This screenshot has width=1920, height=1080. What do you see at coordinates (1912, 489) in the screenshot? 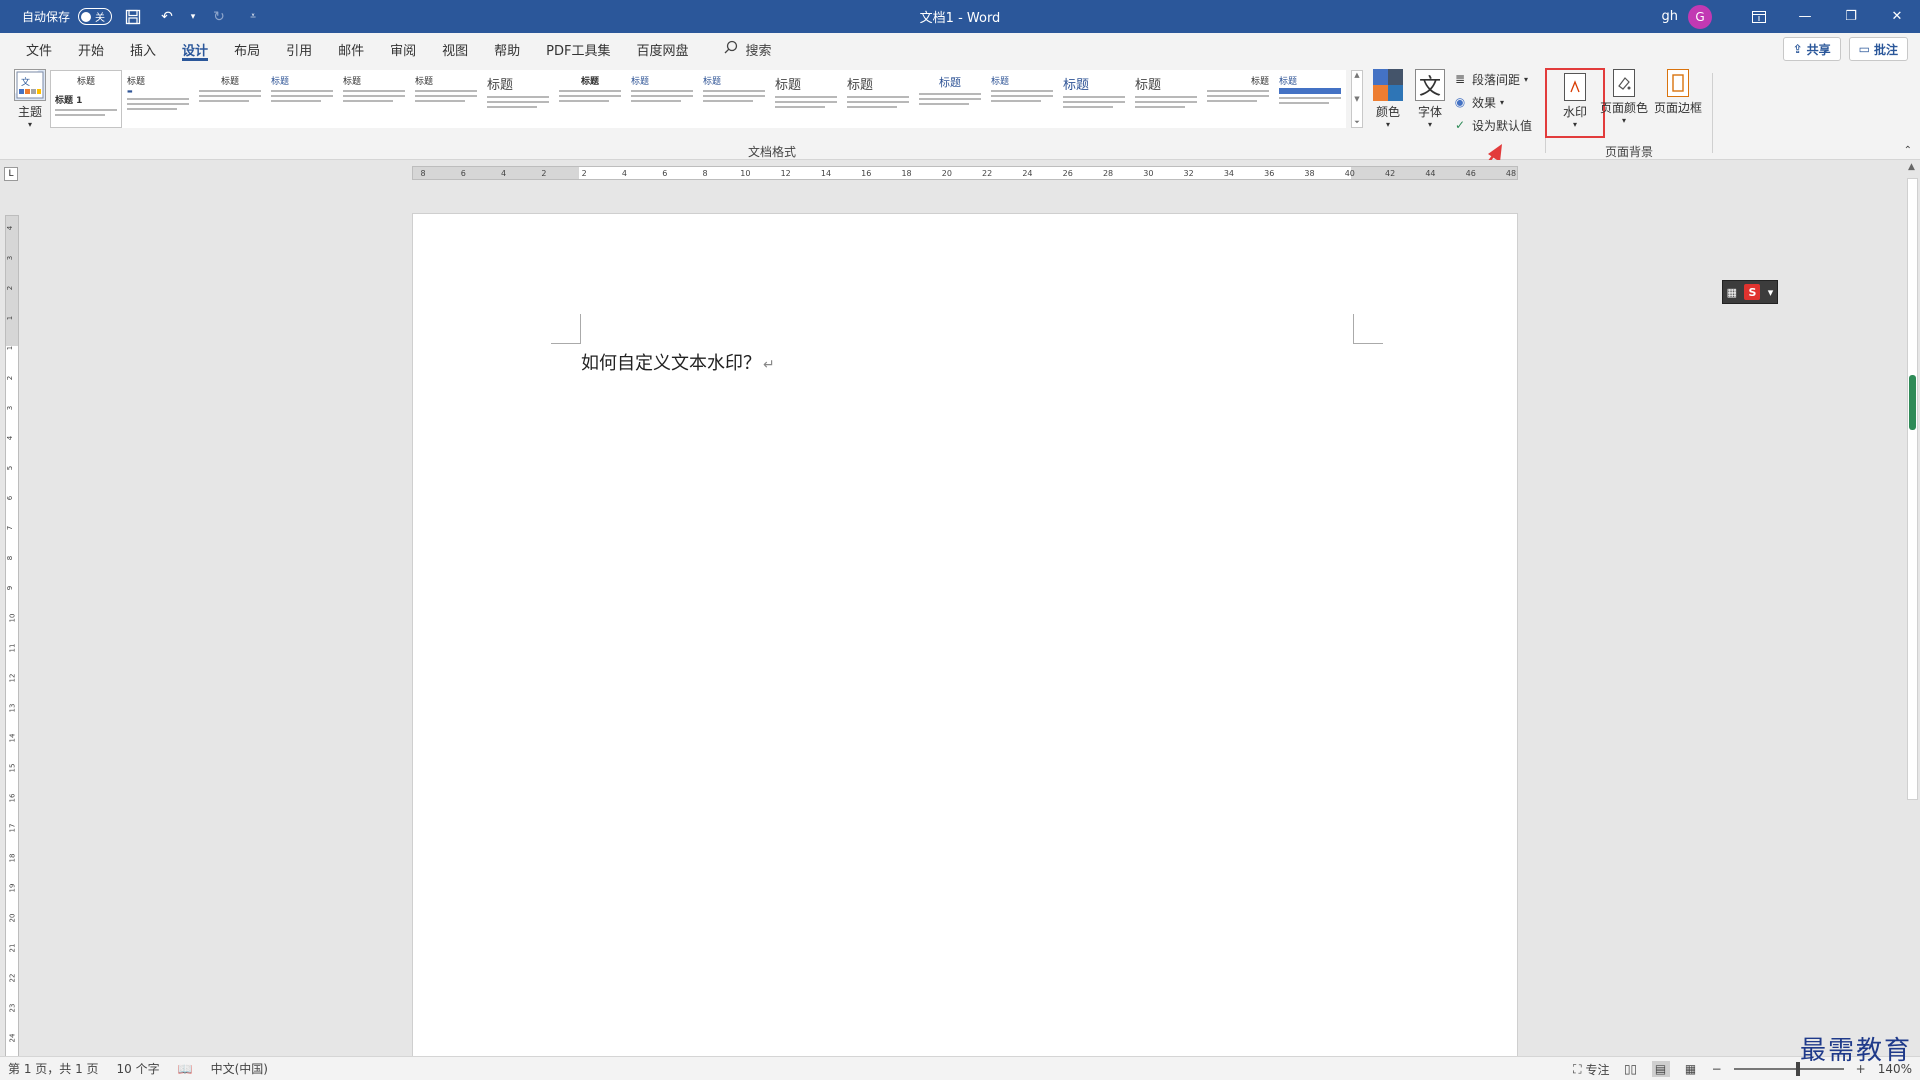
I see `scroll-track` at bounding box center [1912, 489].